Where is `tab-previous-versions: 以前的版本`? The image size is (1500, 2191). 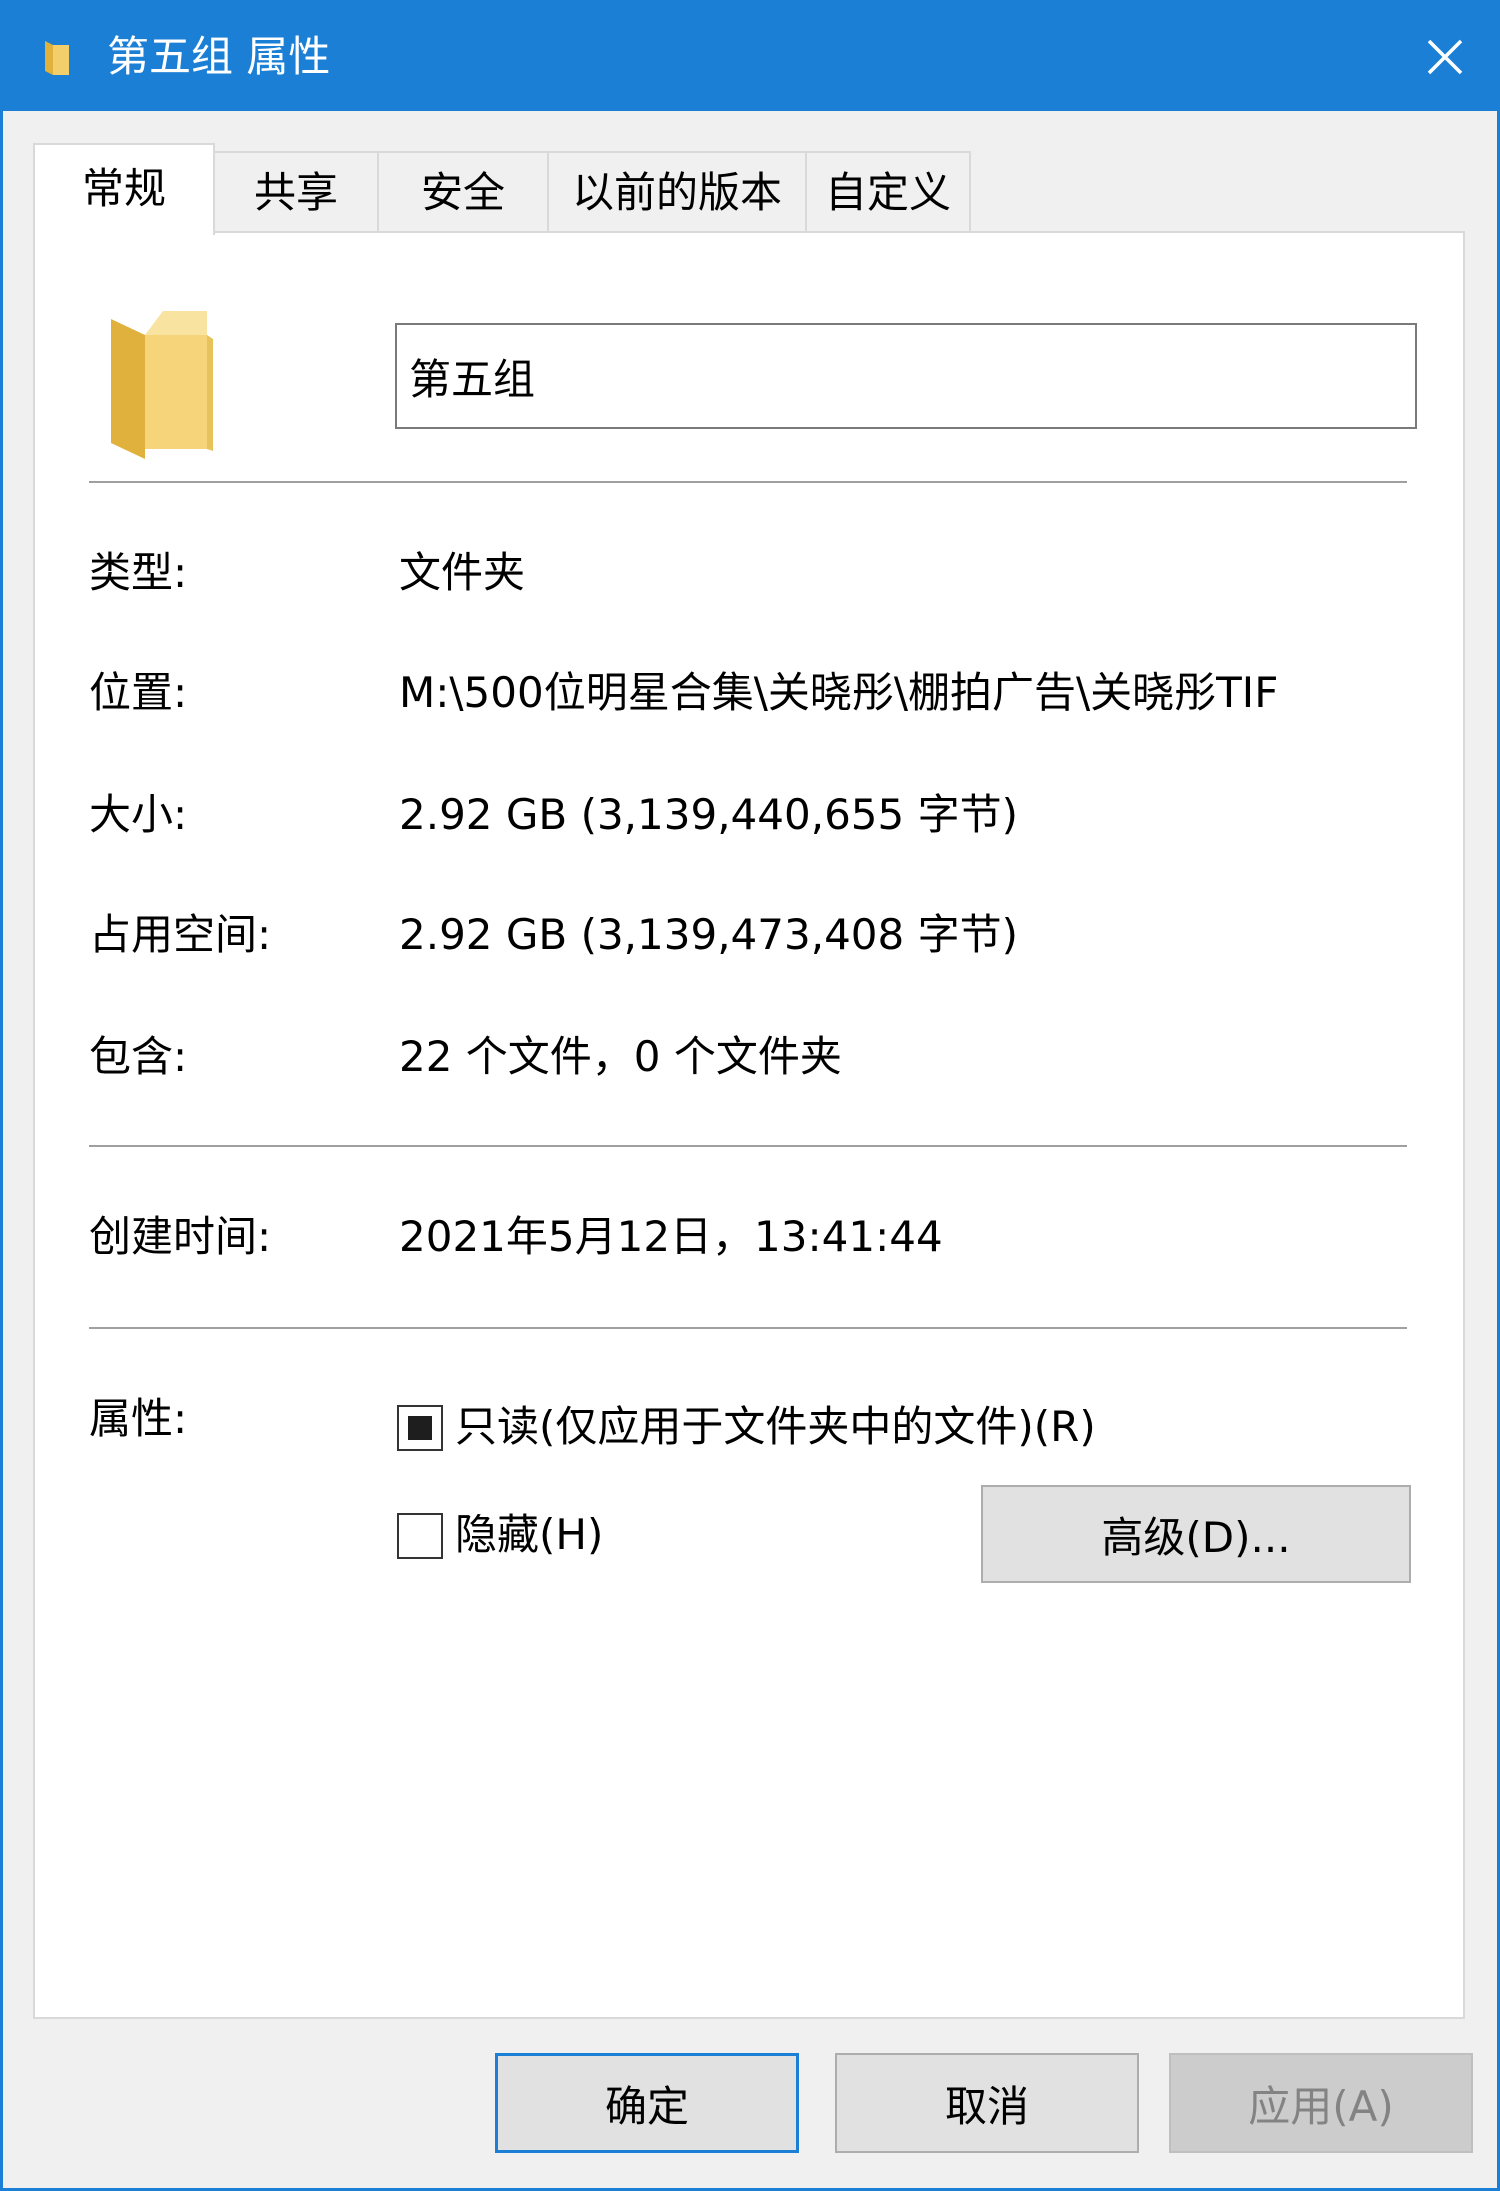 tab-previous-versions: 以前的版本 is located at coordinates (677, 192).